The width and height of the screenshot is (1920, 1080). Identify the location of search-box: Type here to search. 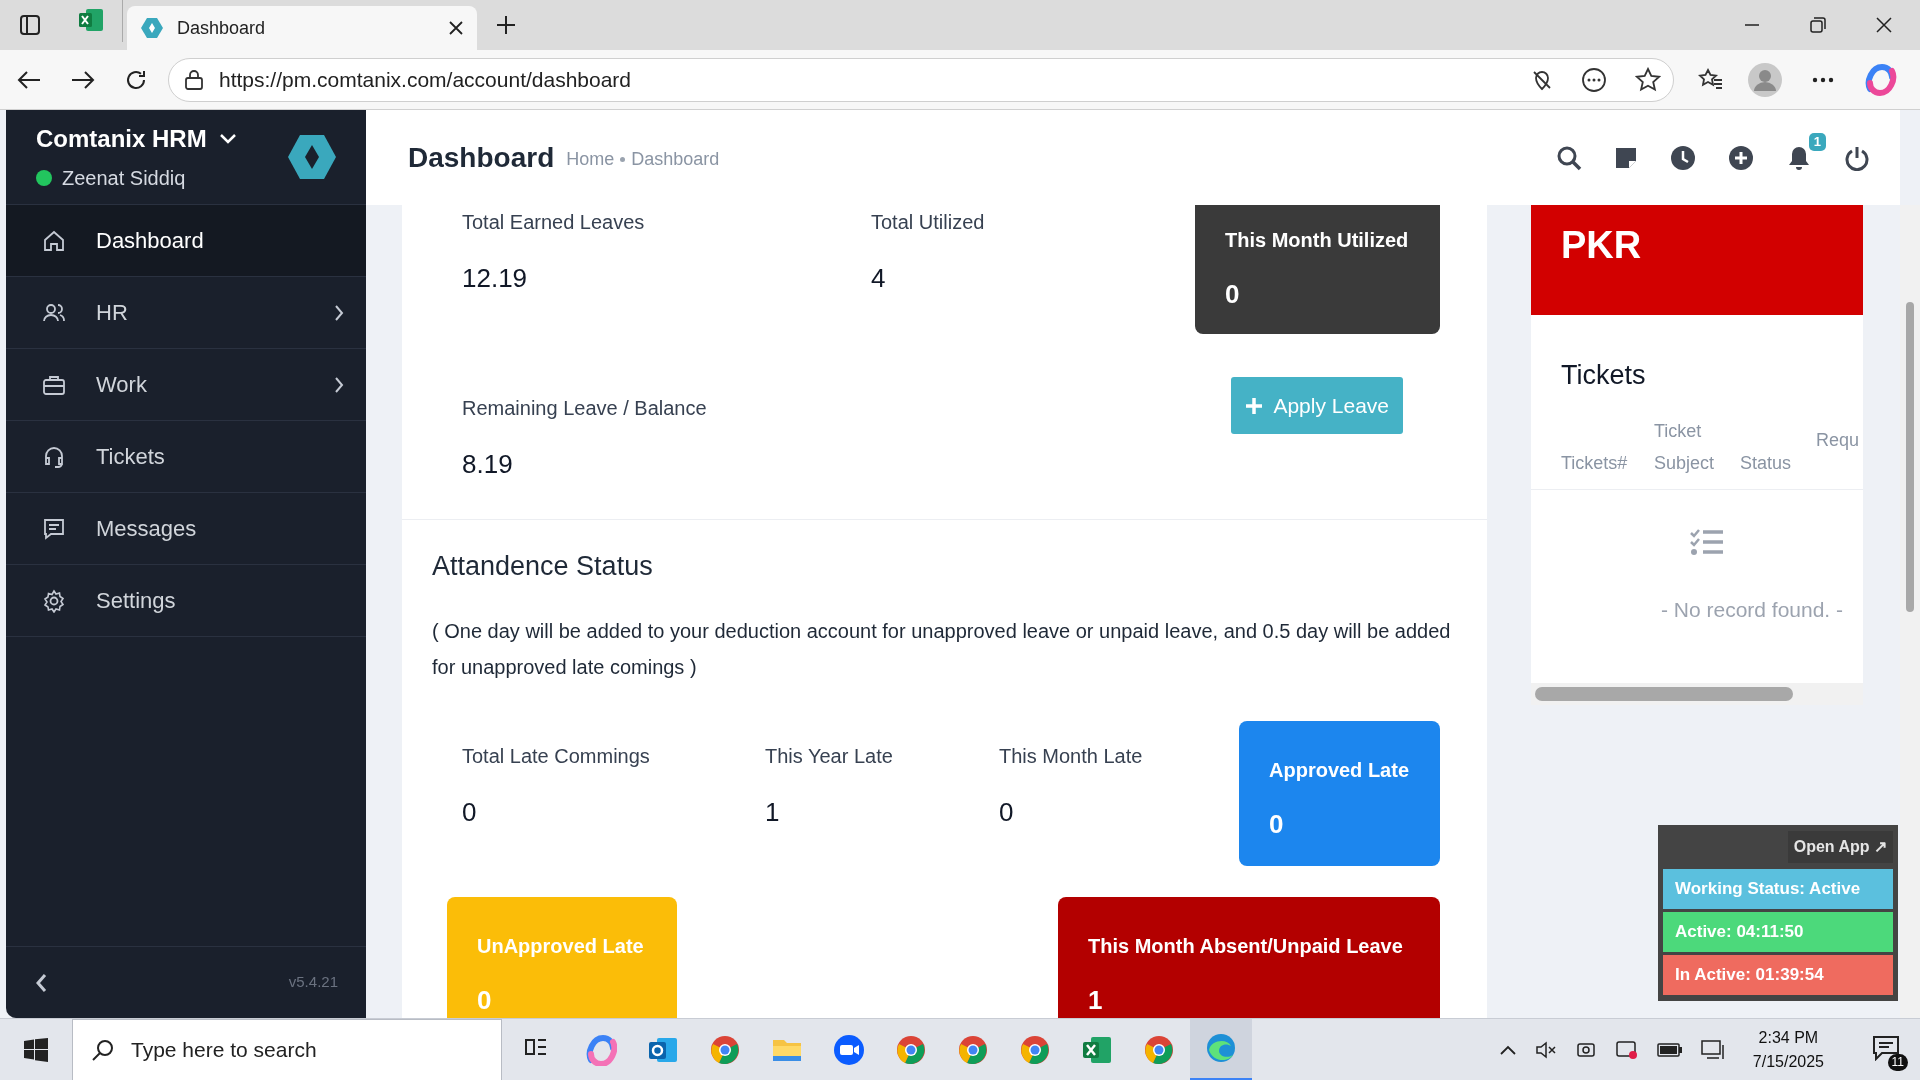
(287, 1049).